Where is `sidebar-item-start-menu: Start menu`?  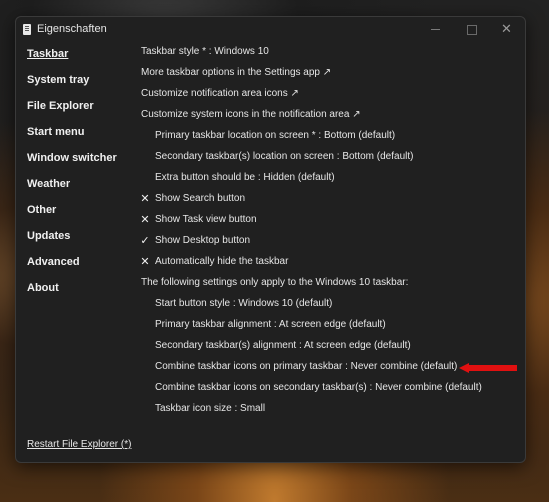 sidebar-item-start-menu: Start menu is located at coordinates (55, 132).